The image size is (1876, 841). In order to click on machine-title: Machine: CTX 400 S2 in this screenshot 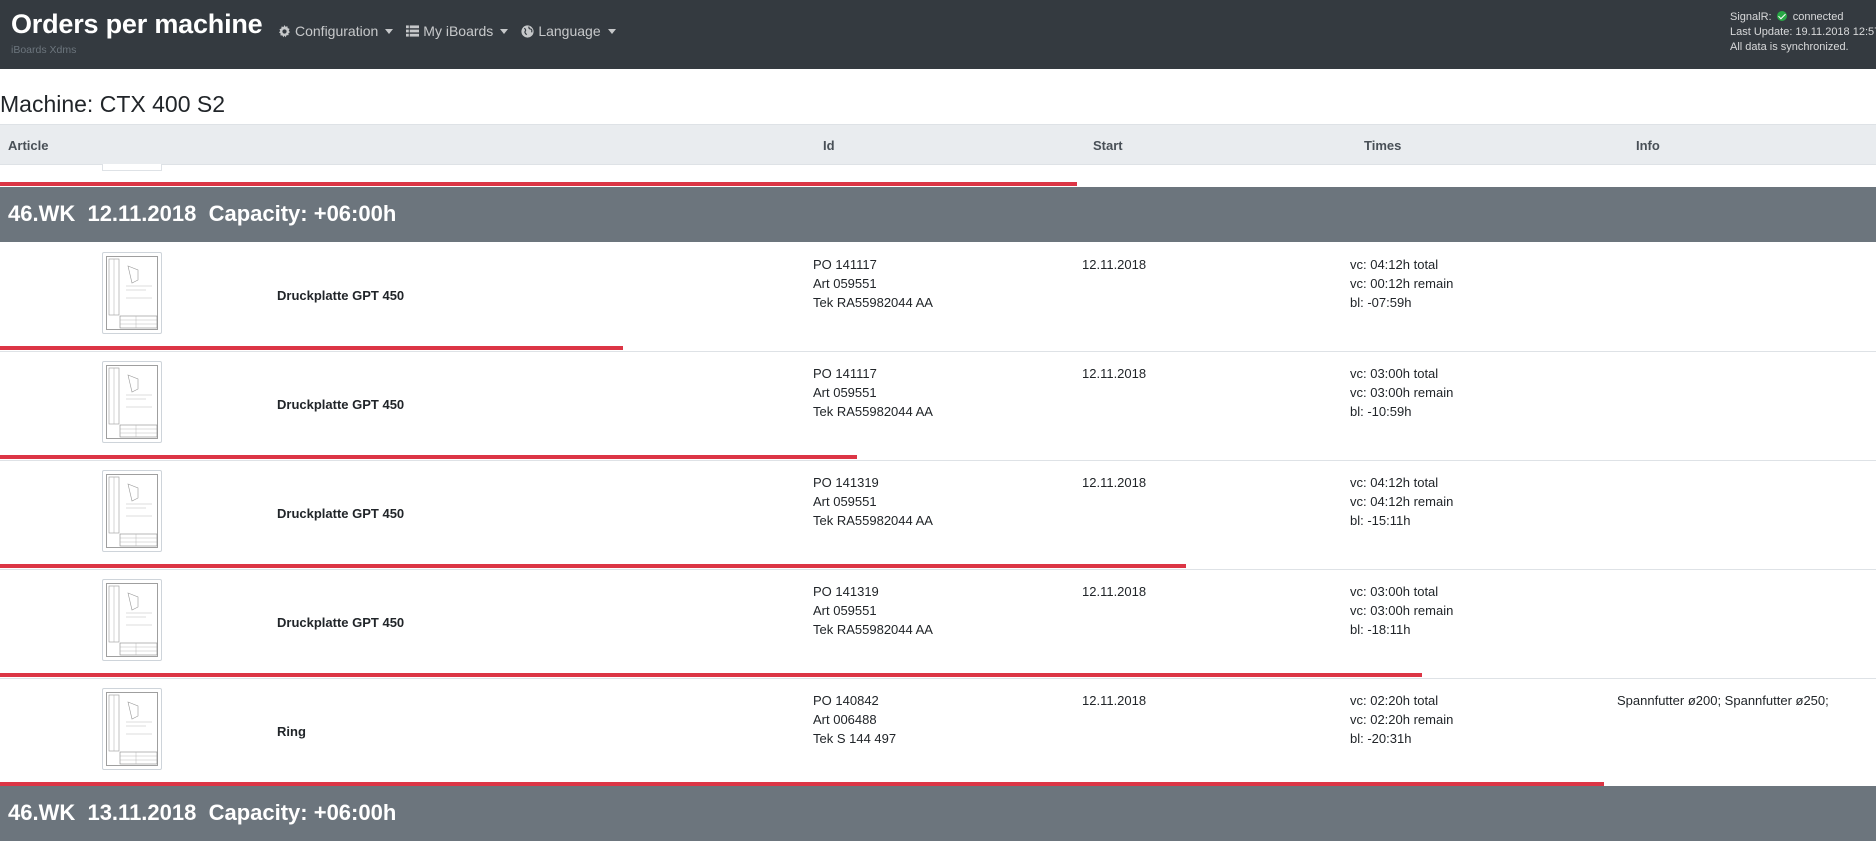, I will do `click(113, 104)`.